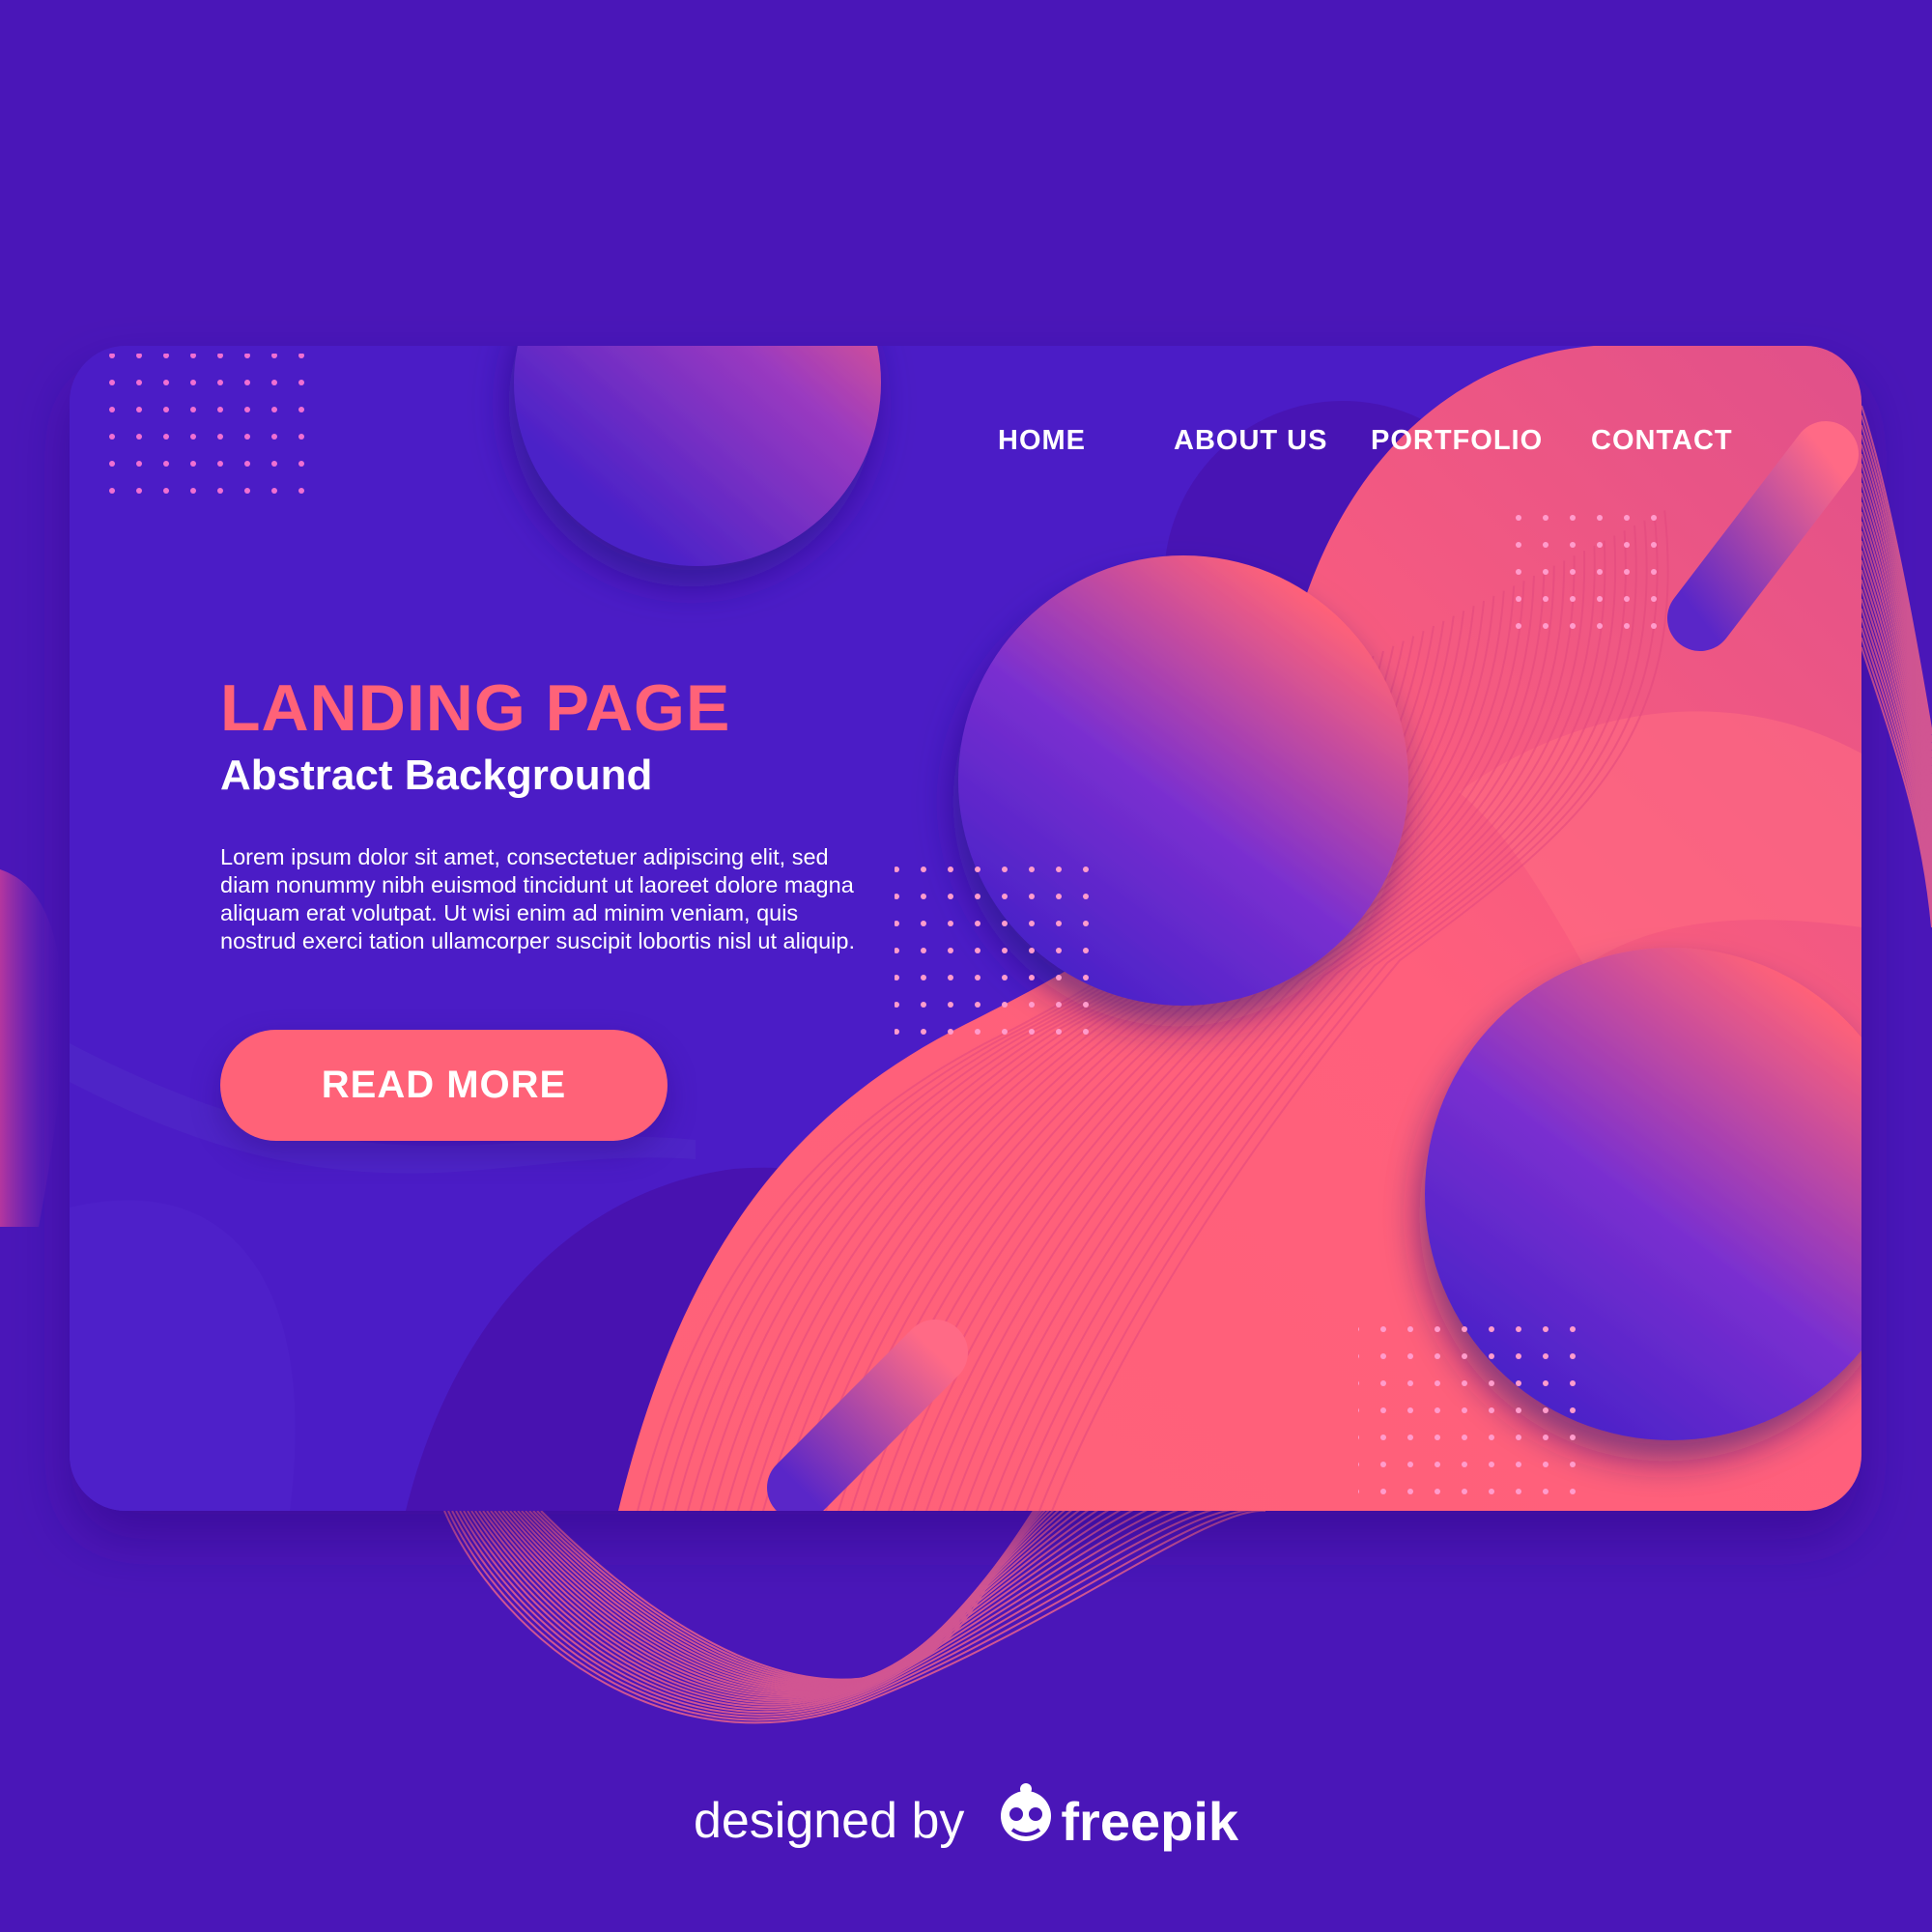 Image resolution: width=1932 pixels, height=1932 pixels. I want to click on credit-brand: freepik, so click(1150, 1821).